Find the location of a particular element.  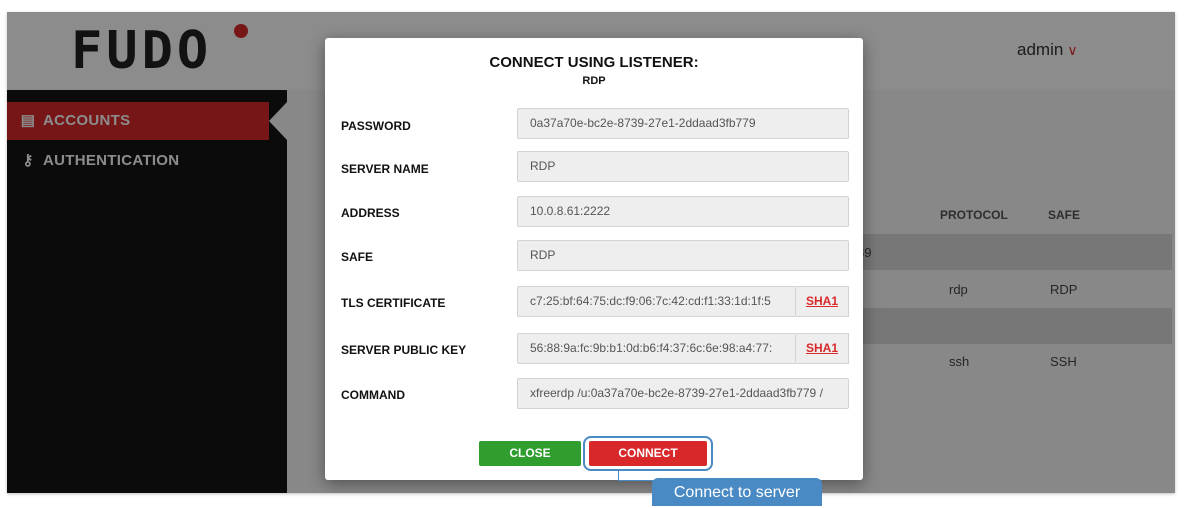

public-key-sha1-link: SHA1 is located at coordinates (822, 348).